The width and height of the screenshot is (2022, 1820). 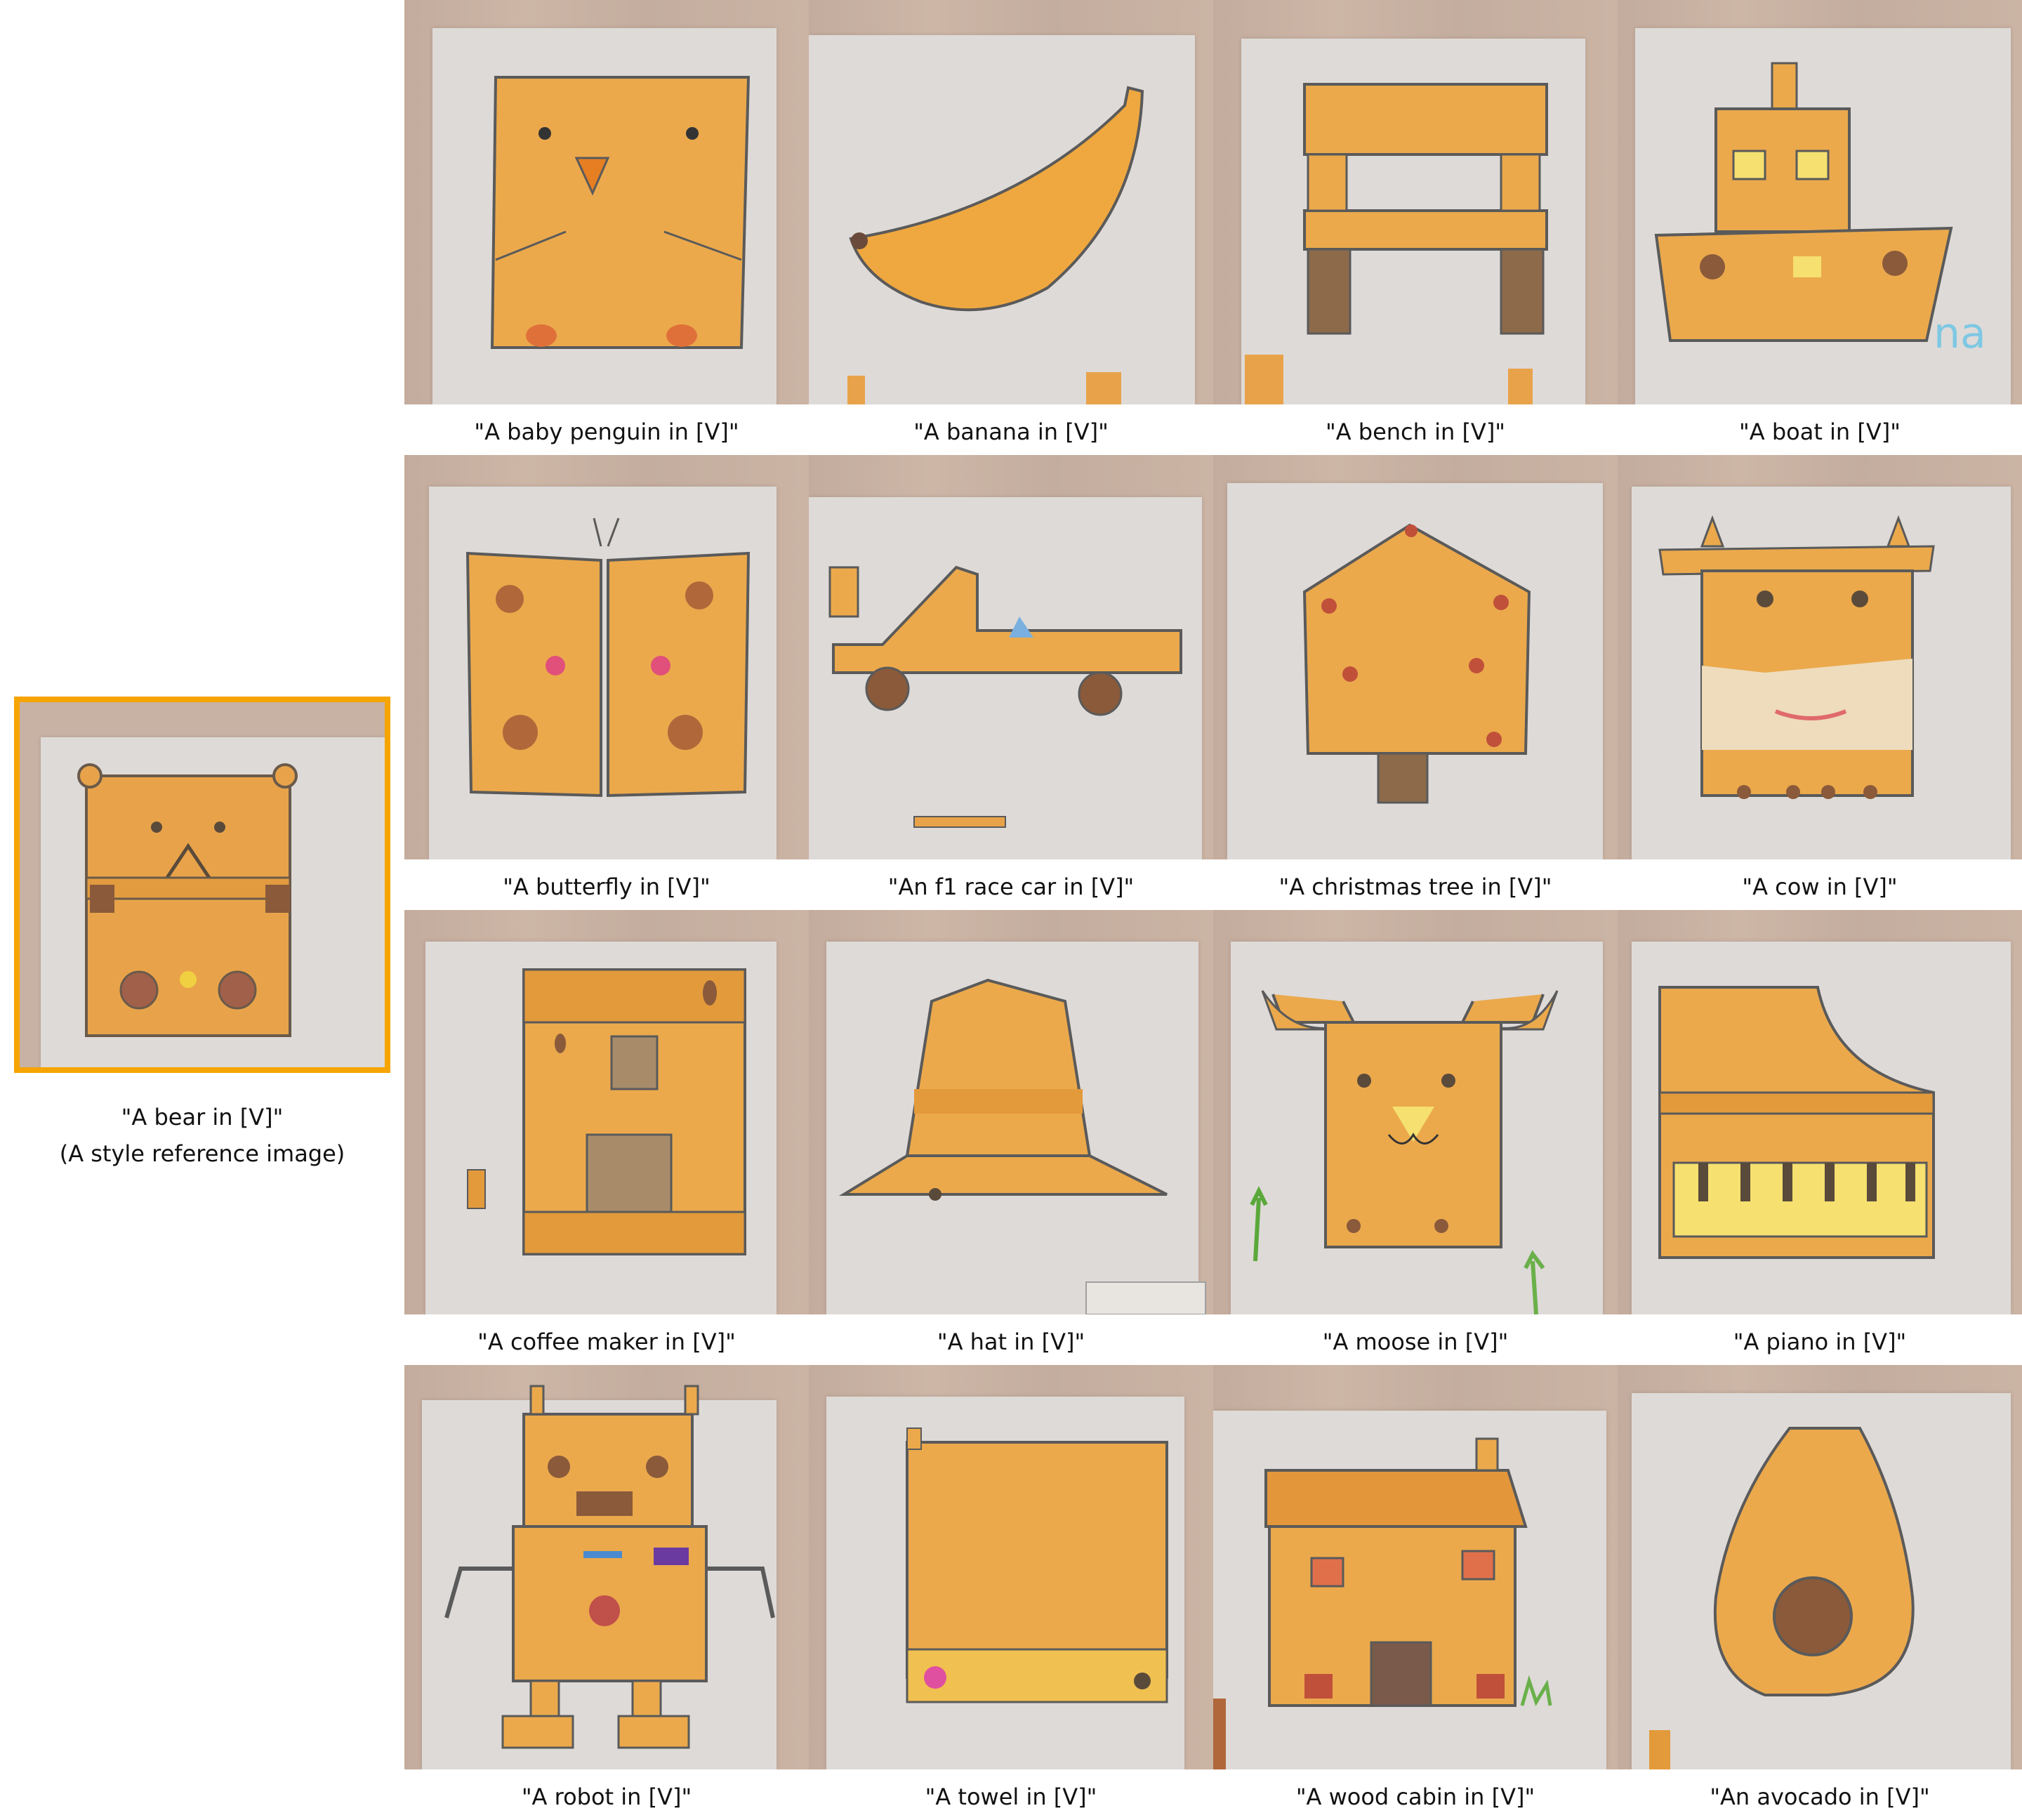 I want to click on grid-cell-hat: "A hat in [V]", so click(x=1011, y=1137).